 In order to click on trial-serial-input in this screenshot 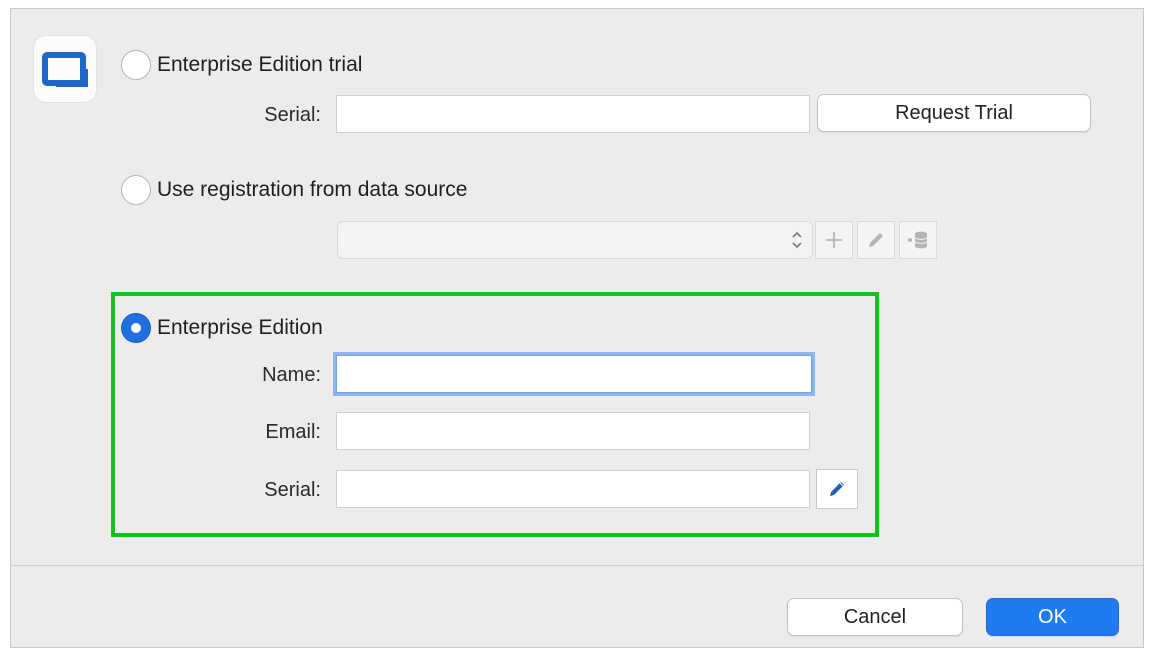, I will do `click(573, 114)`.